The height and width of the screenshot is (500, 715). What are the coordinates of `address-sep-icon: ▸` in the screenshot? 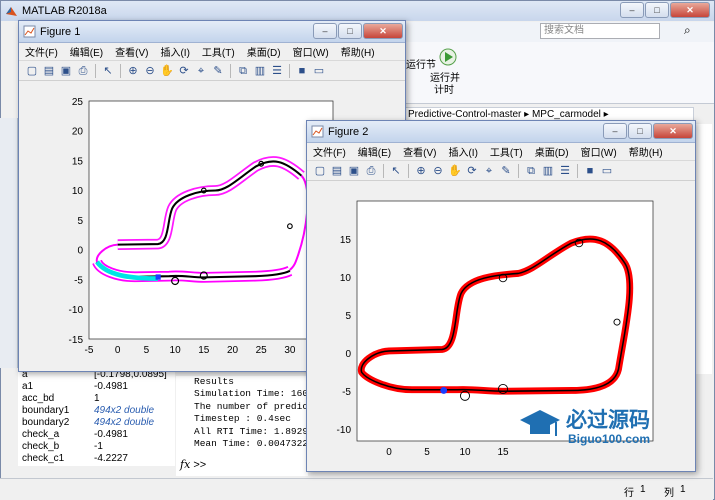 It's located at (606, 114).